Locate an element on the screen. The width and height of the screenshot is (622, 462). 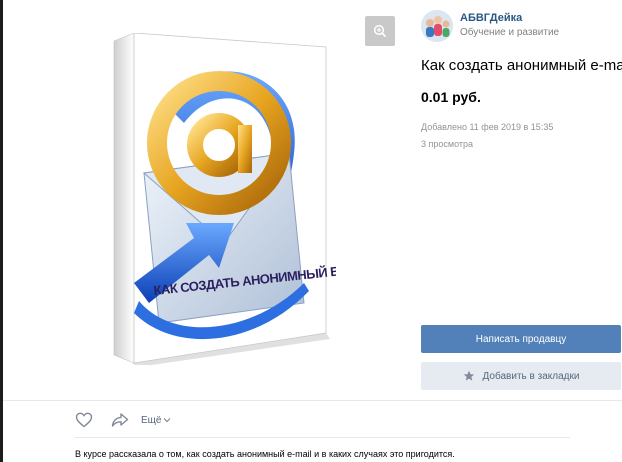
description-divider is located at coordinates (322, 437).